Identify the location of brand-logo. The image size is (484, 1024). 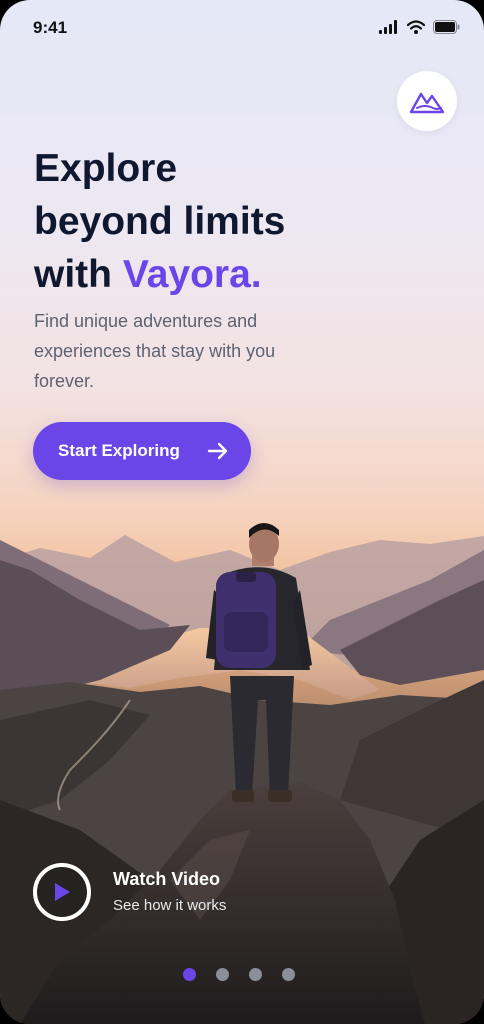
(427, 101).